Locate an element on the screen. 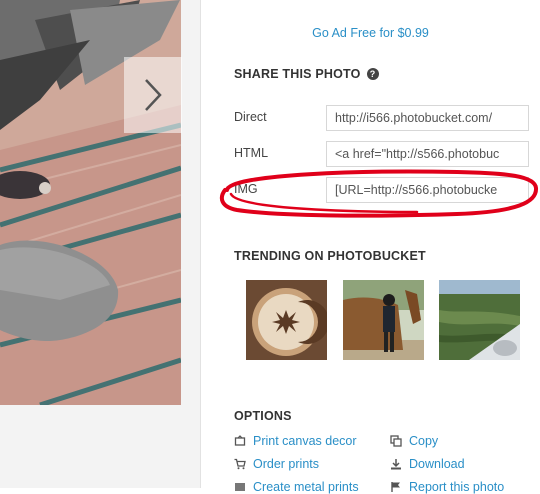 Image resolution: width=540 pixels, height=494 pixels. share-row-img: IMG [URL=http://s566.photobucke is located at coordinates (384, 190).